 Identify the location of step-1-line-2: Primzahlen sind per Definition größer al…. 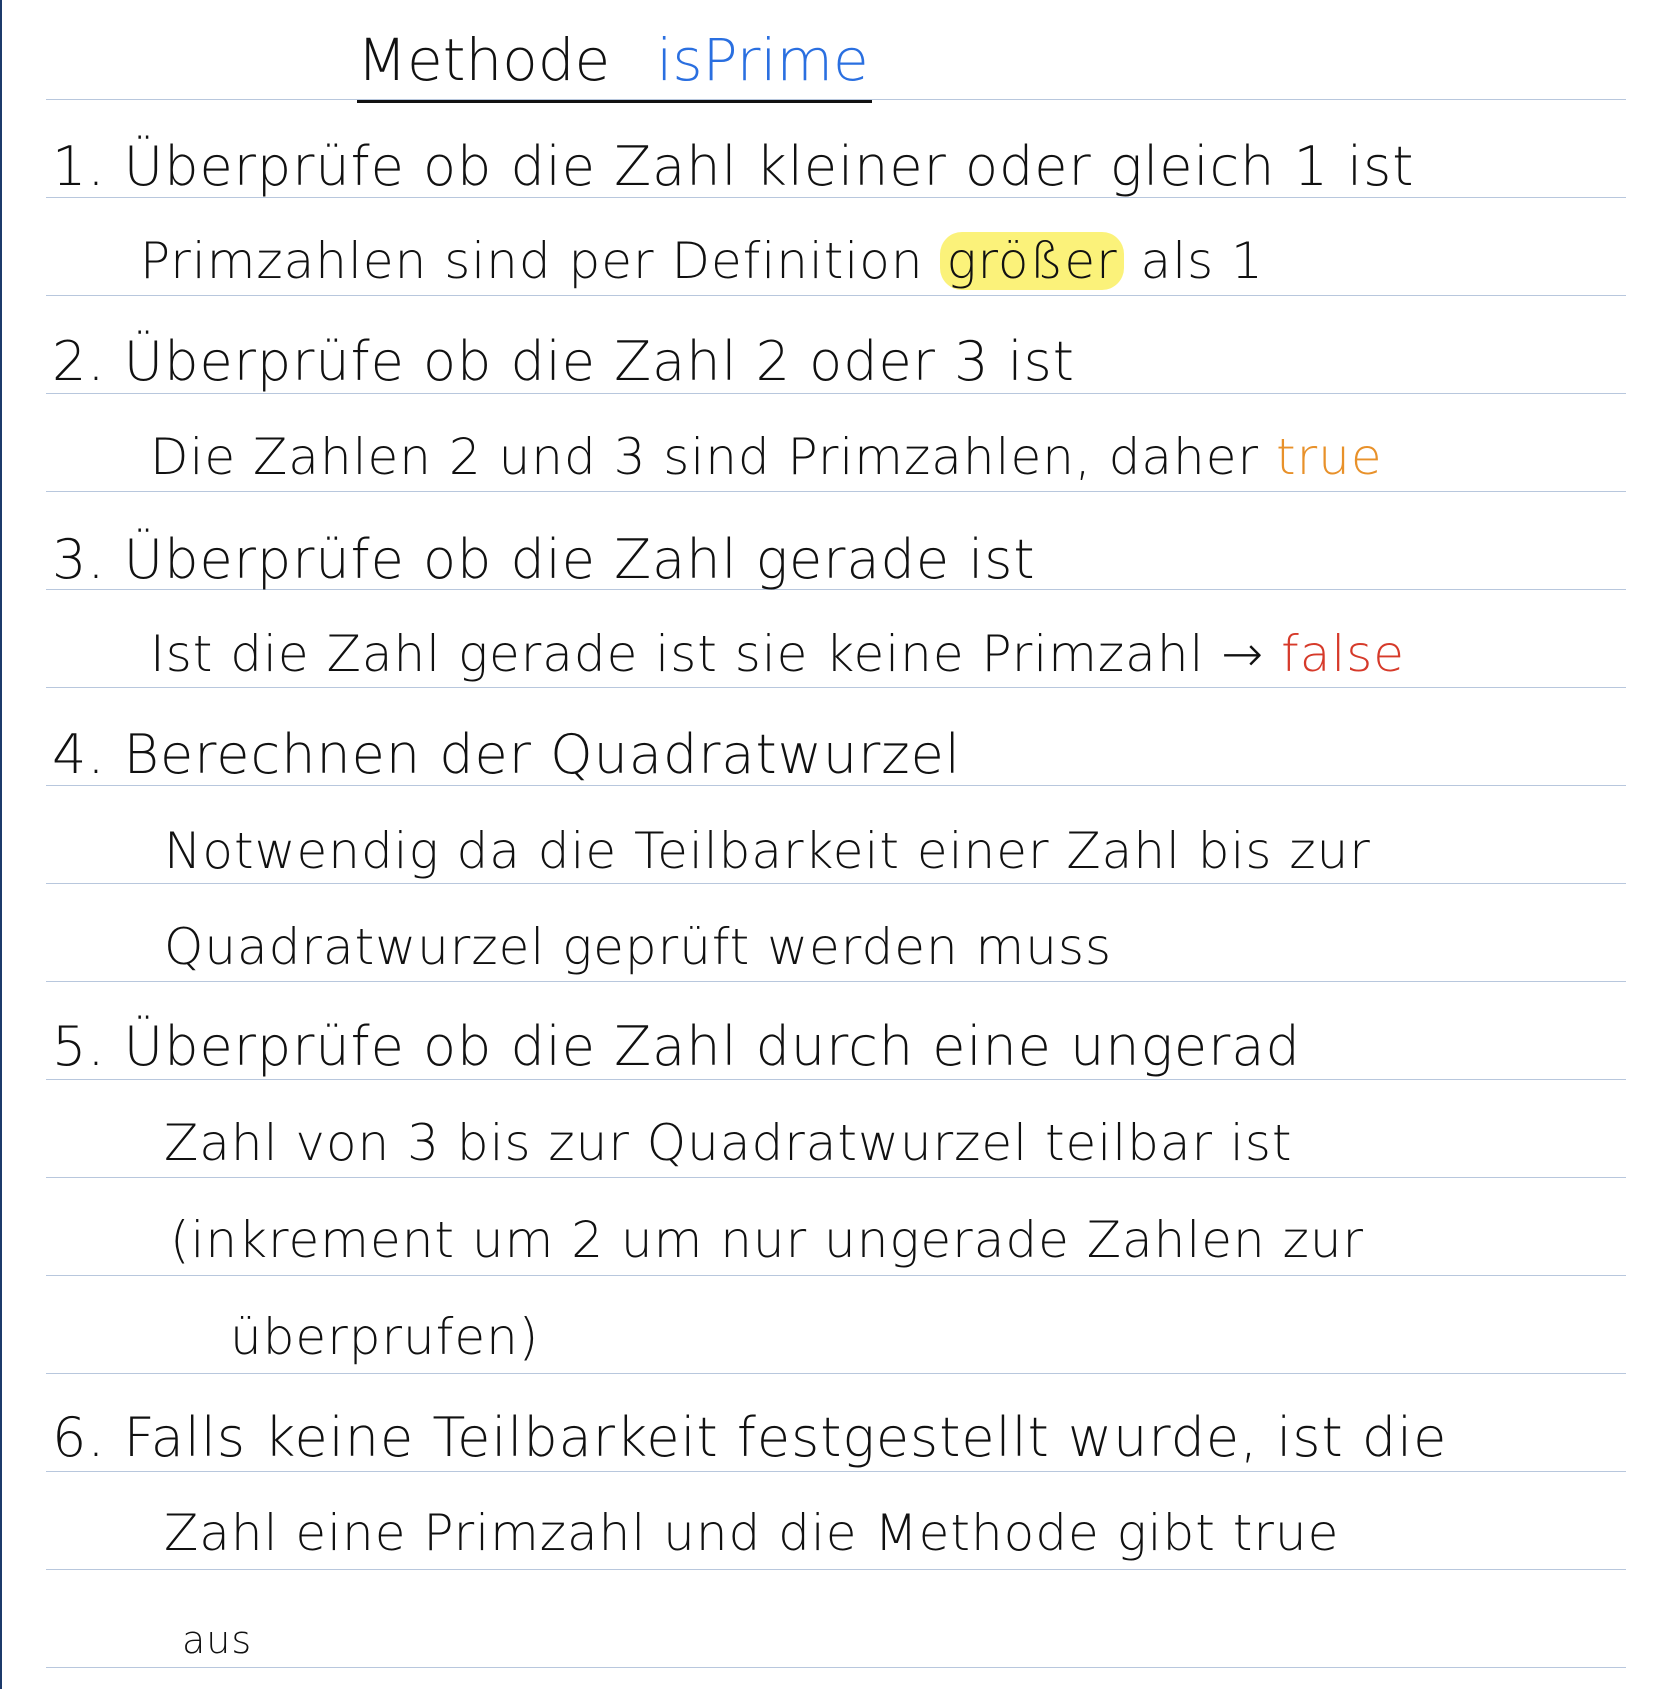
(702, 261).